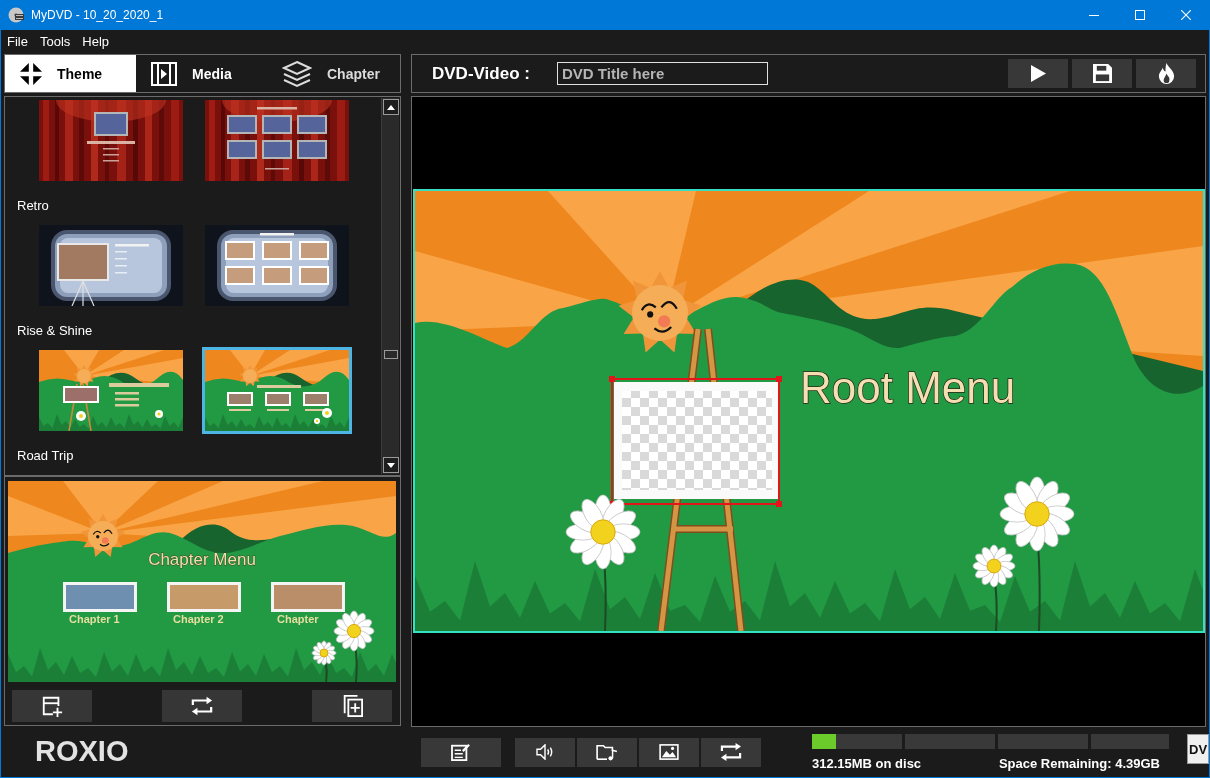  I want to click on menu-item: Tools, so click(55, 41).